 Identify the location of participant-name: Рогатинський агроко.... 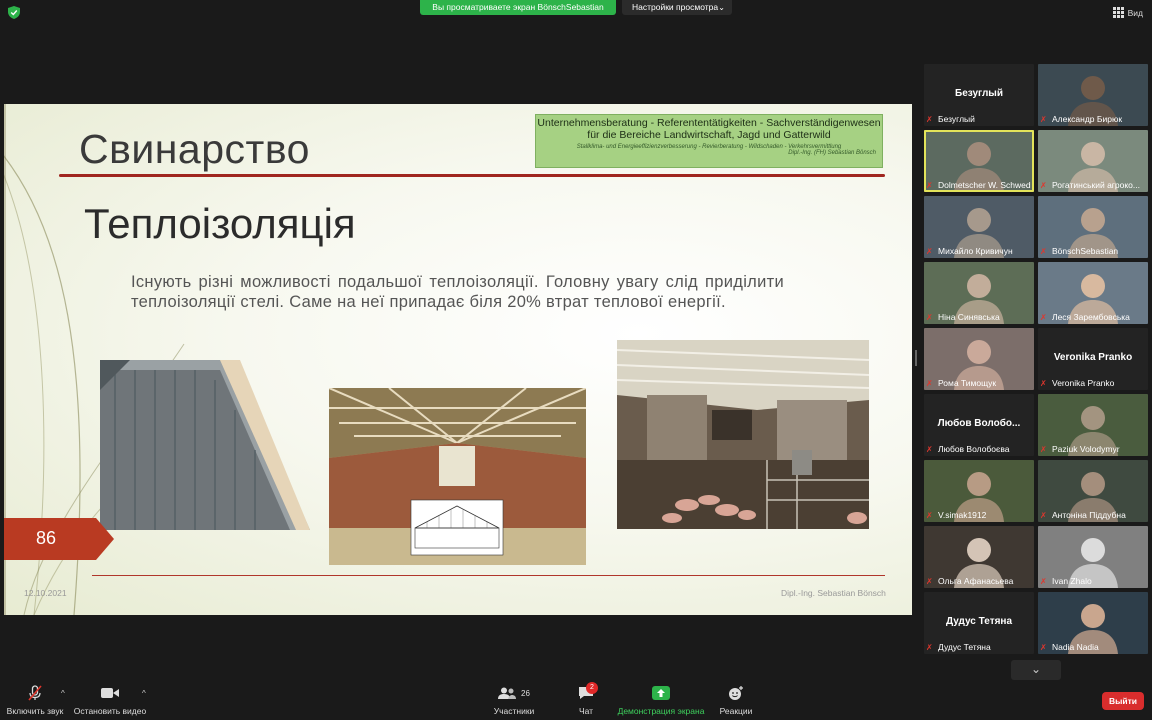
(1096, 185).